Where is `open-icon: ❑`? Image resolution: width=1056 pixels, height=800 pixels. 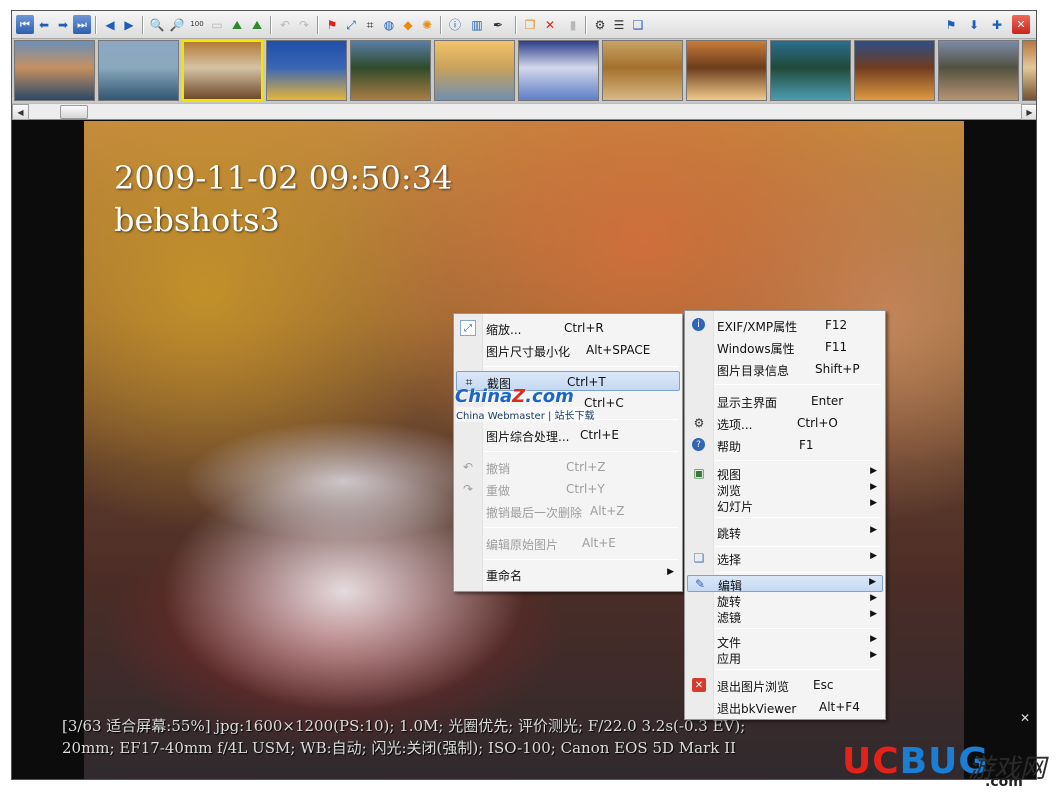 open-icon: ❑ is located at coordinates (638, 24).